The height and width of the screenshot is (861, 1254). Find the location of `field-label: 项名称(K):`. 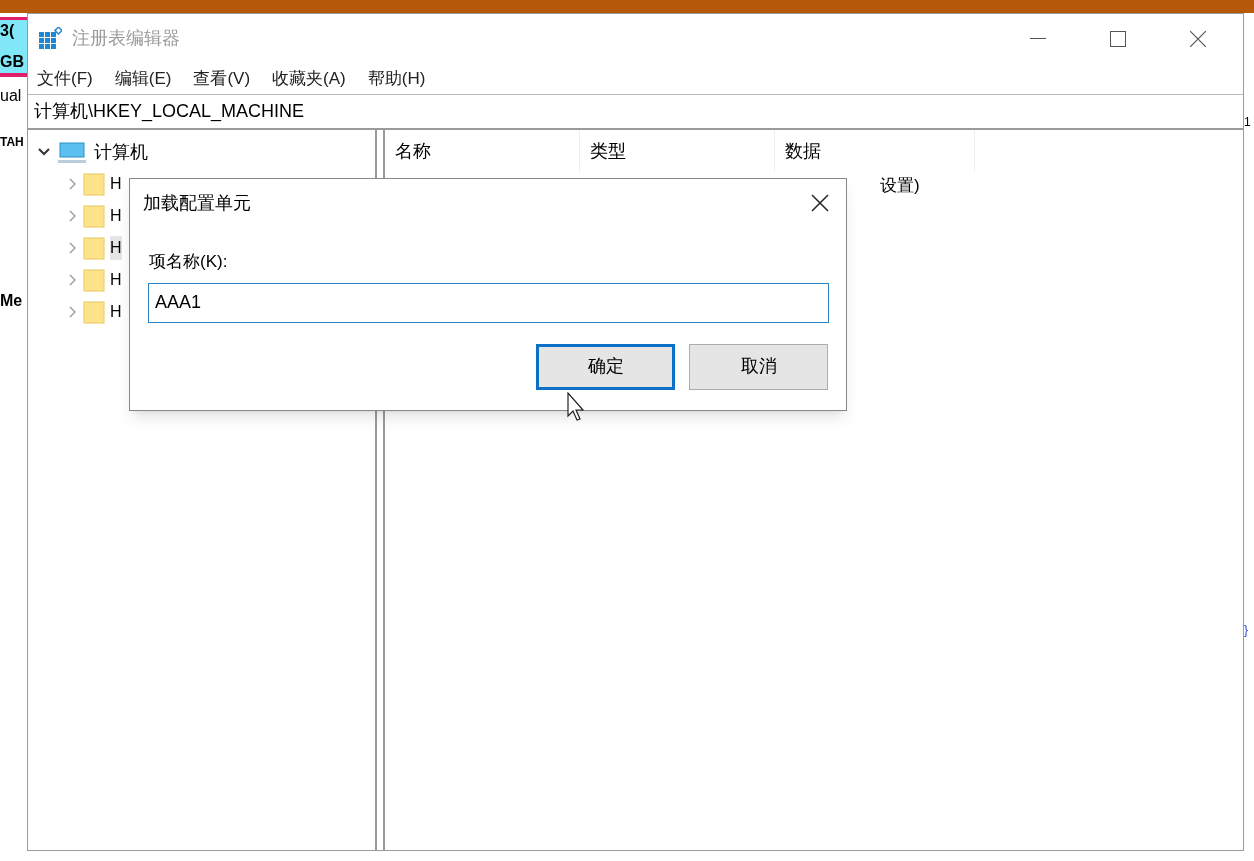

field-label: 项名称(K): is located at coordinates (188, 261).